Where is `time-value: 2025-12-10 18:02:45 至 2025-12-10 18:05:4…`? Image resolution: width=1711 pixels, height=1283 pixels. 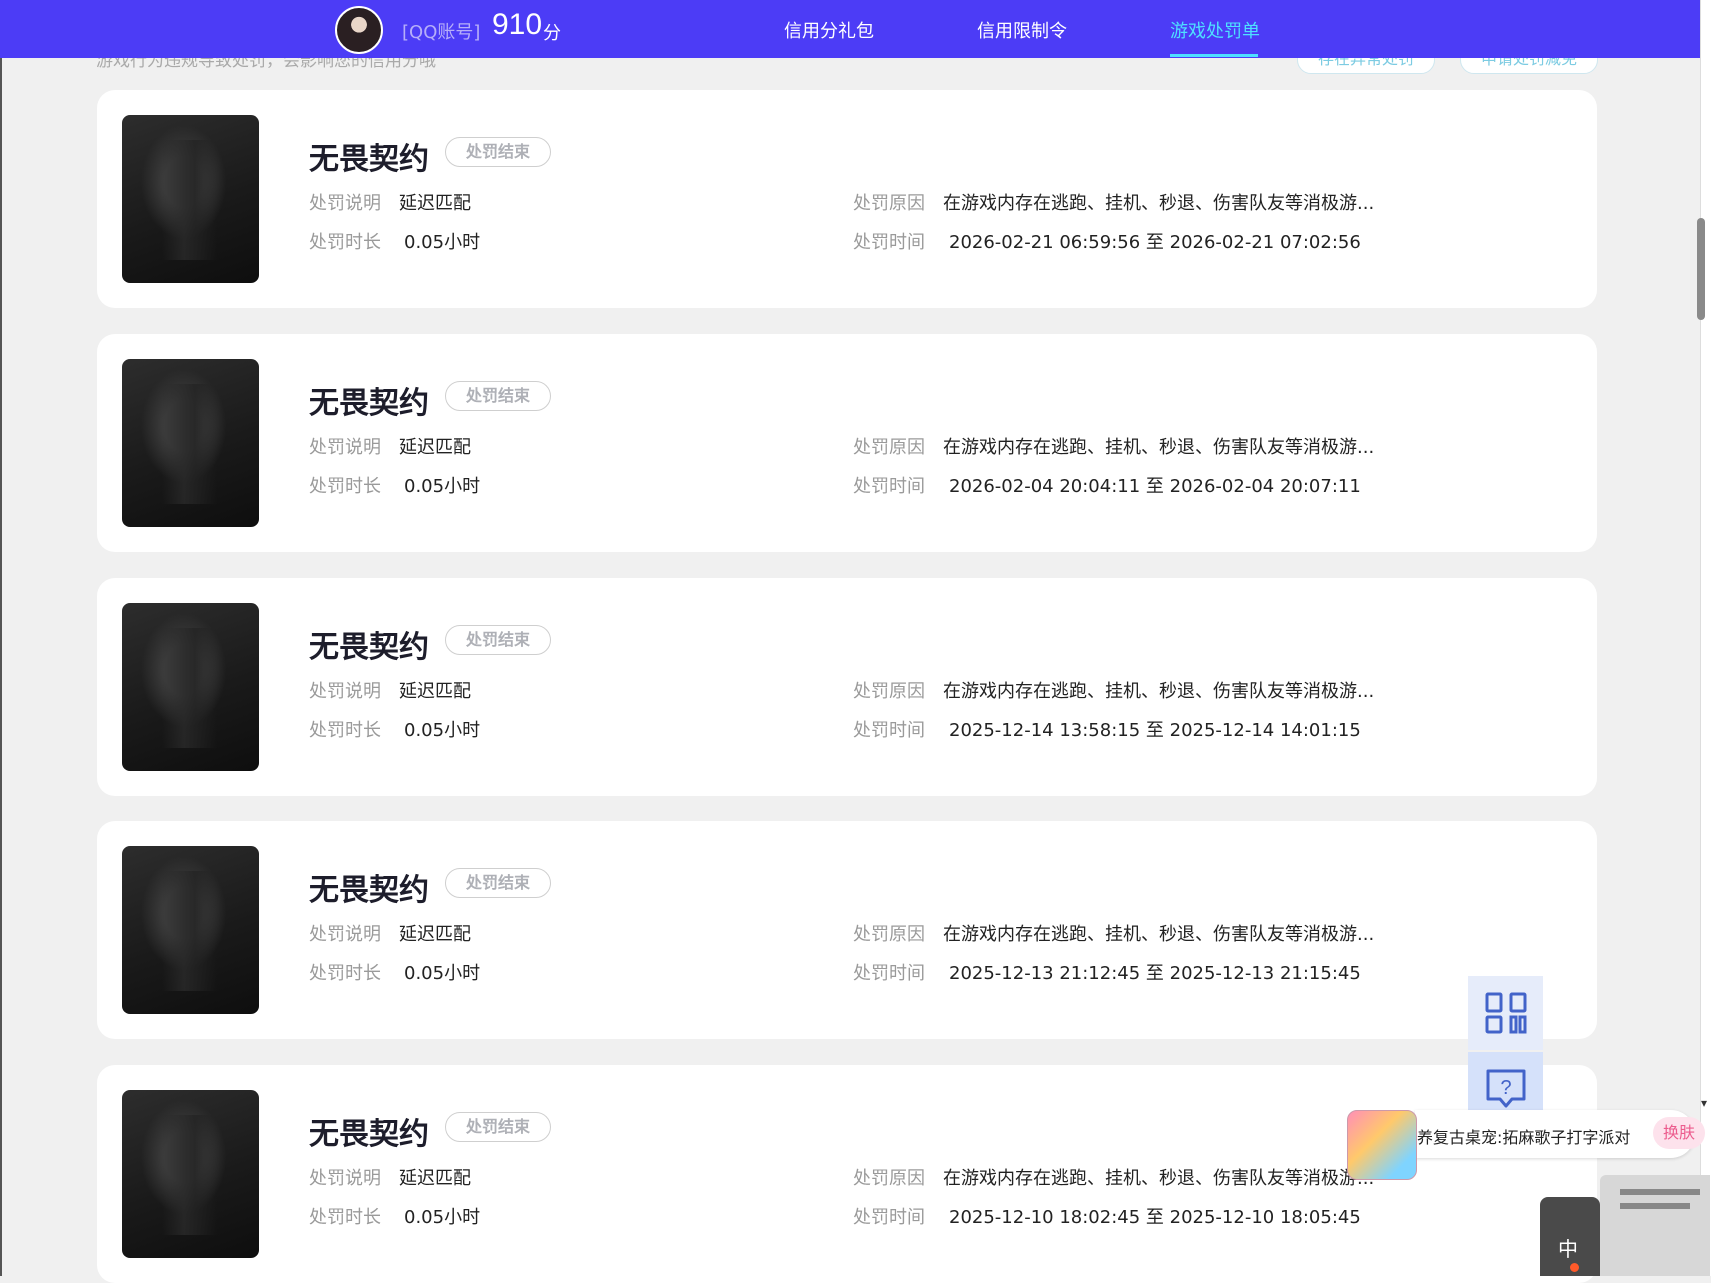
time-value: 2025-12-10 18:02:45 至 2025-12-10 18:05:4… is located at coordinates (1155, 1217).